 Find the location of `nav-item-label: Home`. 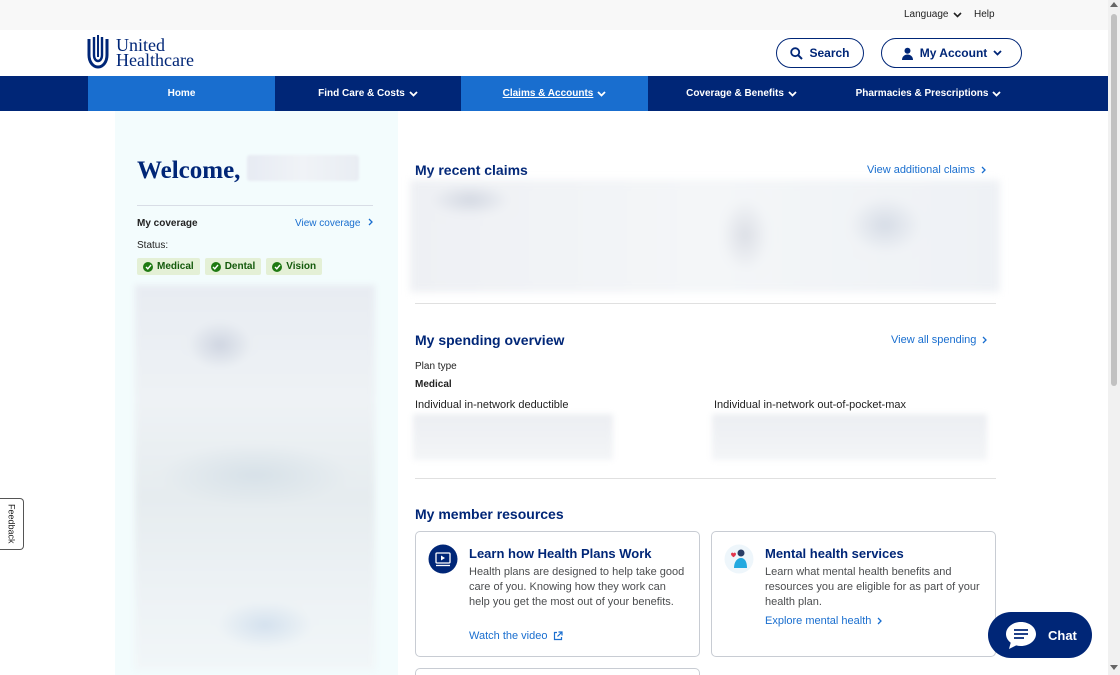

nav-item-label: Home is located at coordinates (181, 93).